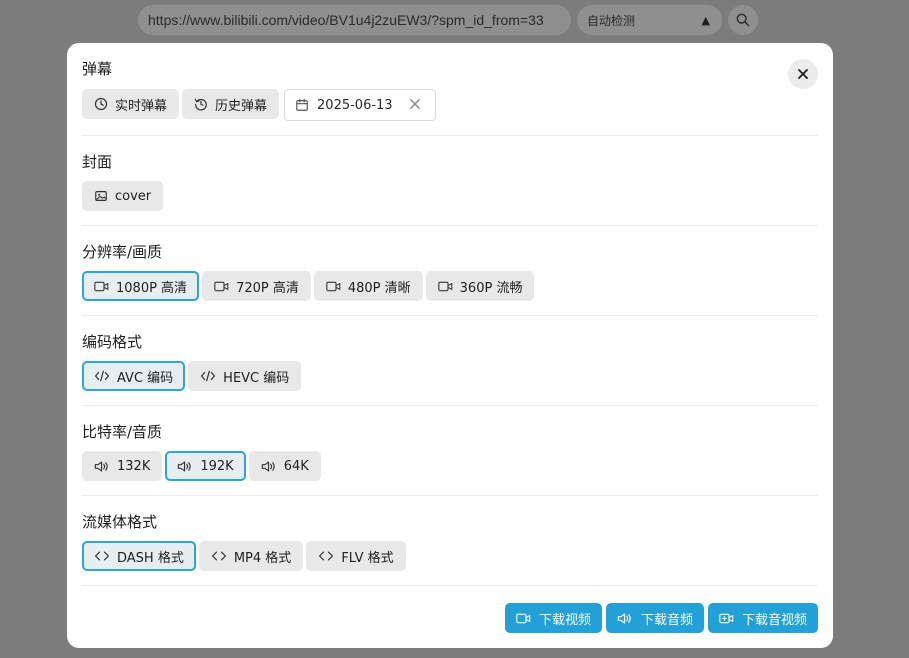  I want to click on download-audio-label: 下载音频, so click(666, 620).